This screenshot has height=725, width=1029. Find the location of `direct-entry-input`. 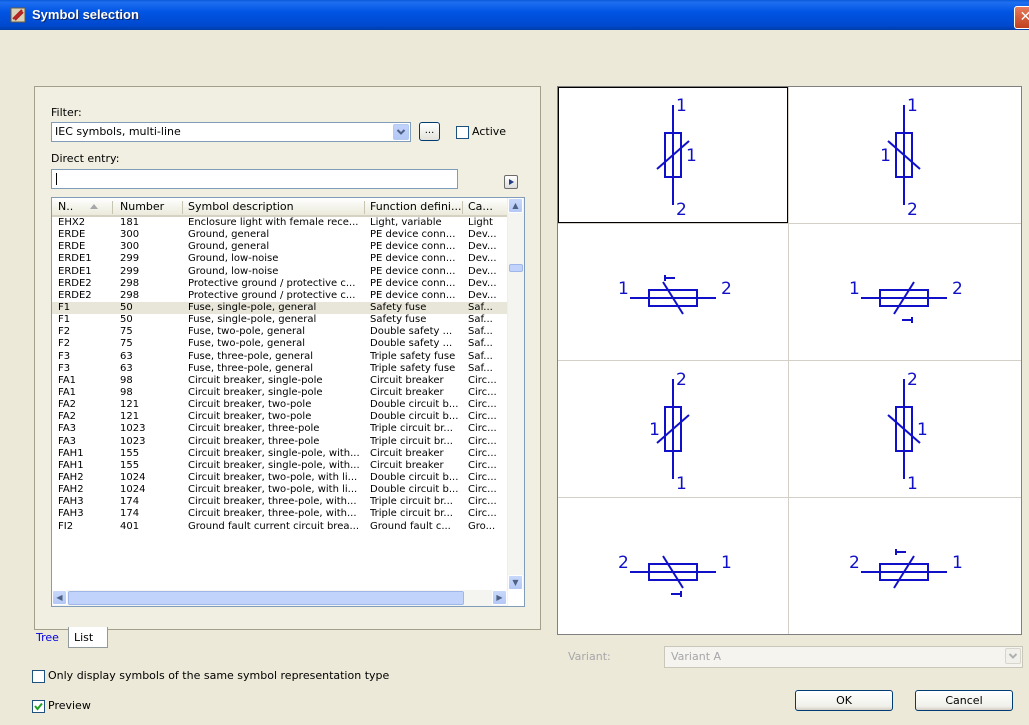

direct-entry-input is located at coordinates (254, 179).